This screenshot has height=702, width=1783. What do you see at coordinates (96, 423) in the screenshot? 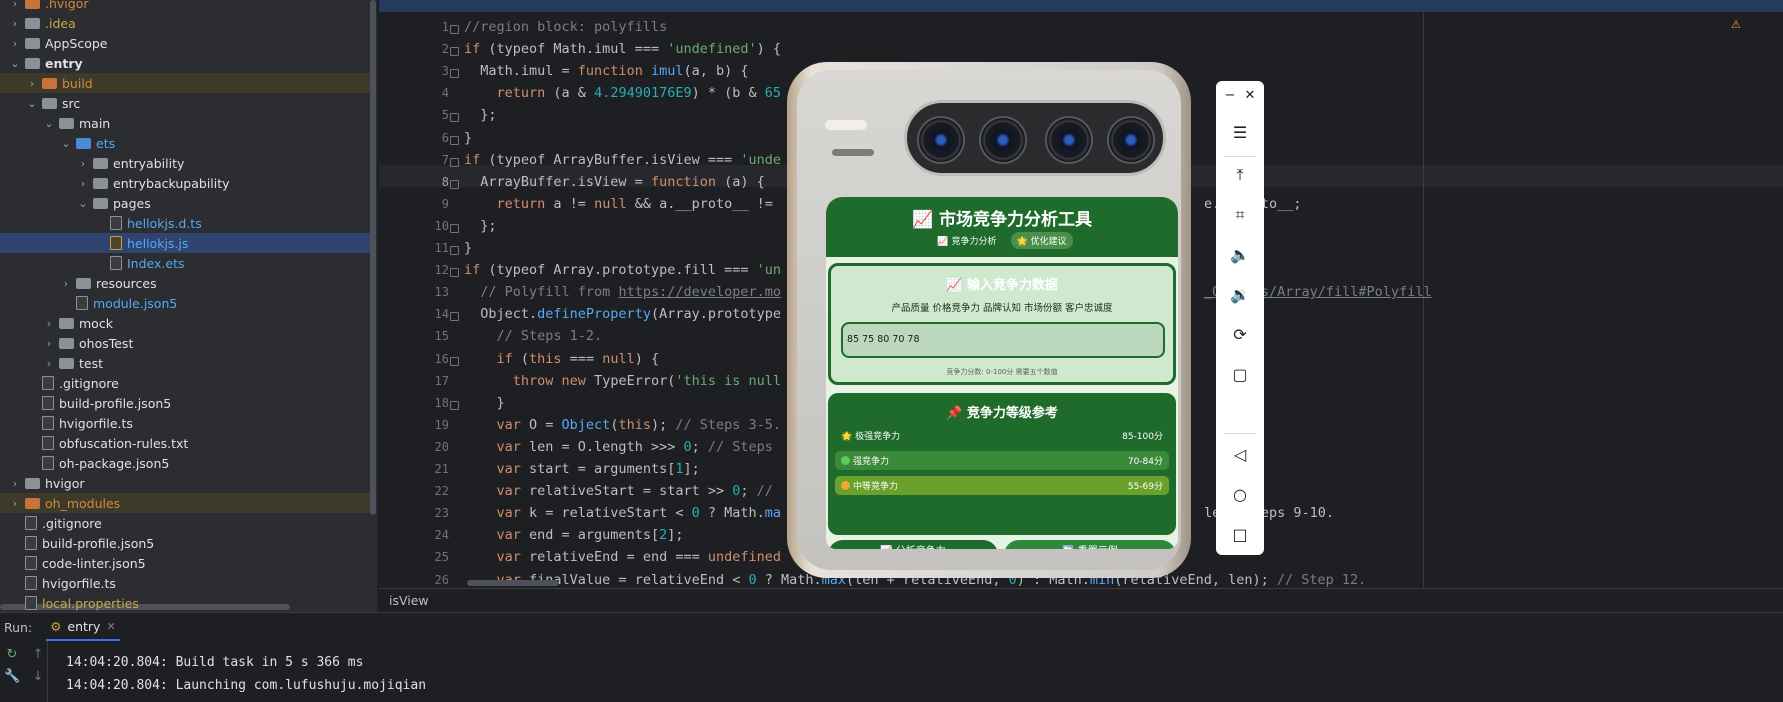
I see `tree-item-label: hvigorfile.ts` at bounding box center [96, 423].